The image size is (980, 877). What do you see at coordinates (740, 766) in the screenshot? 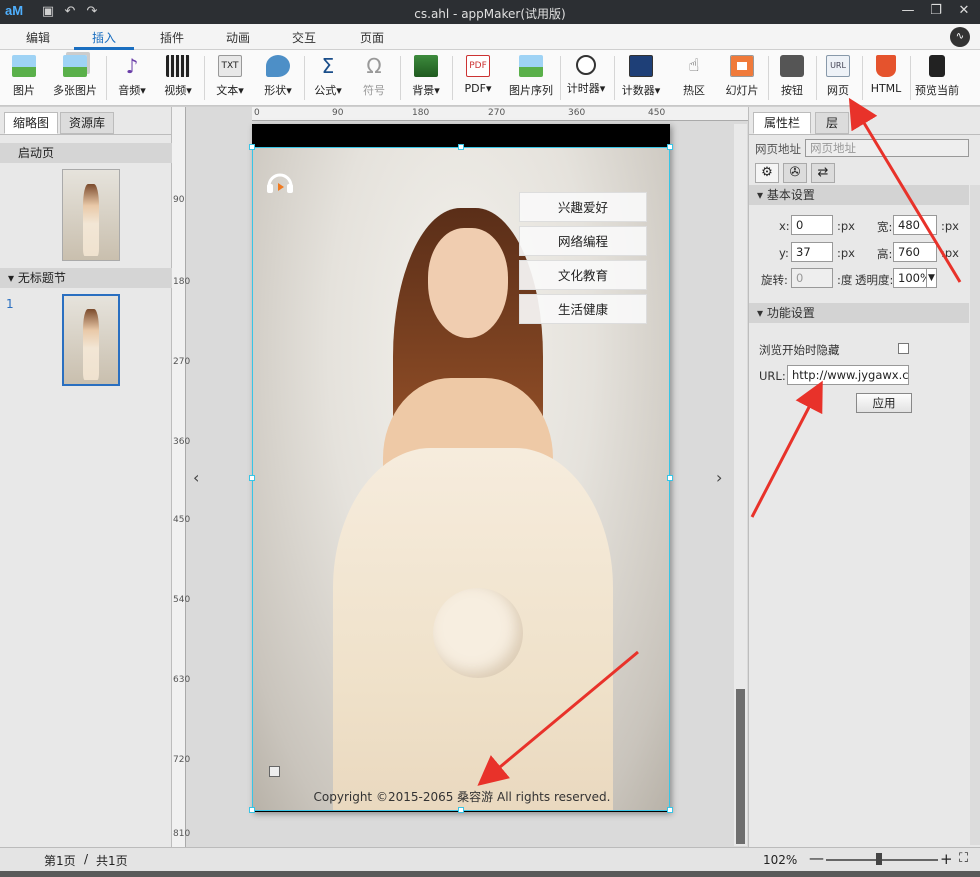
I see `scrollbar-thumb` at bounding box center [740, 766].